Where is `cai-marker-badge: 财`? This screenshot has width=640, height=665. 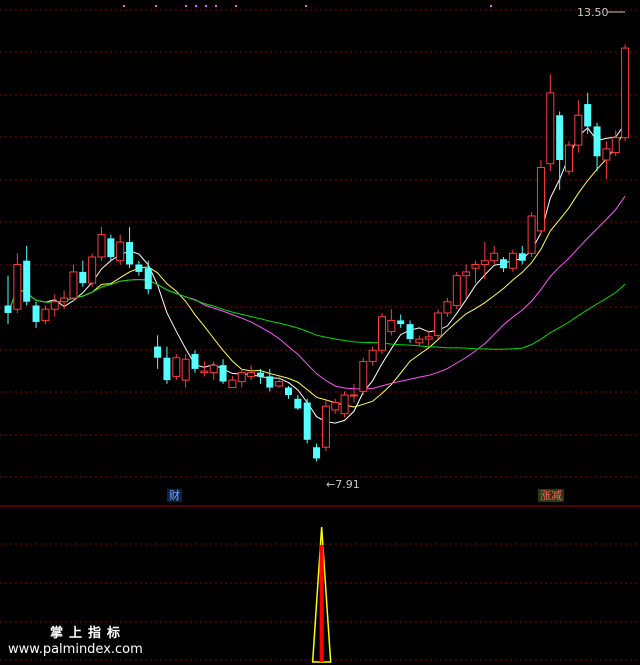
cai-marker-badge: 财 is located at coordinates (174, 495).